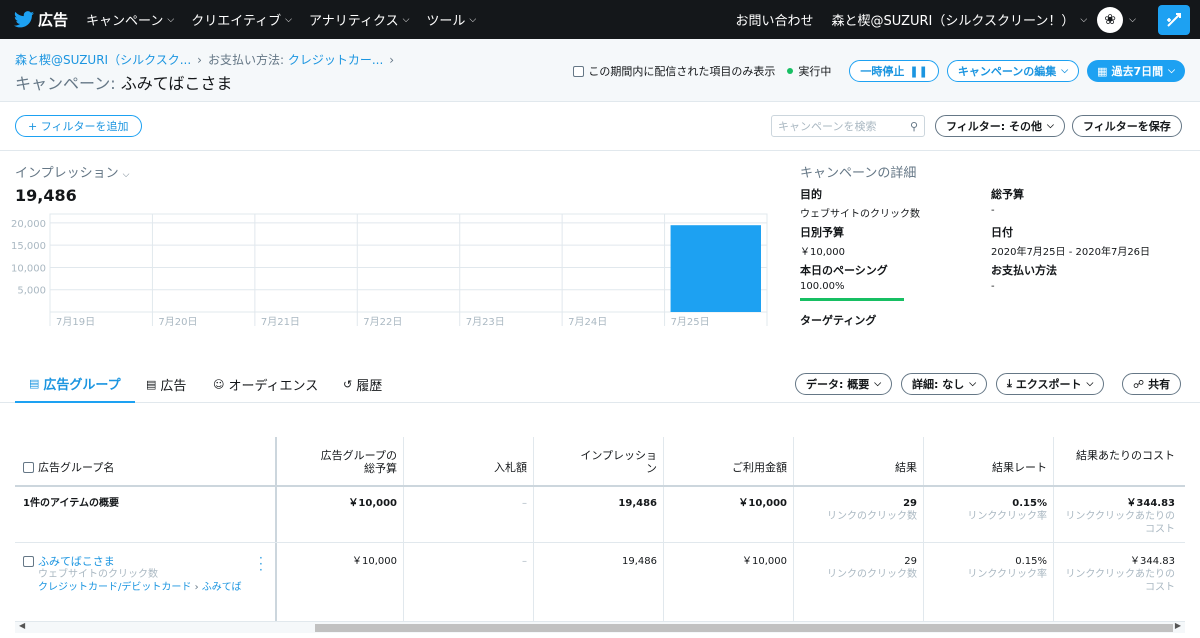  What do you see at coordinates (372, 503) in the screenshot?
I see `summary-budget: ￥10,000` at bounding box center [372, 503].